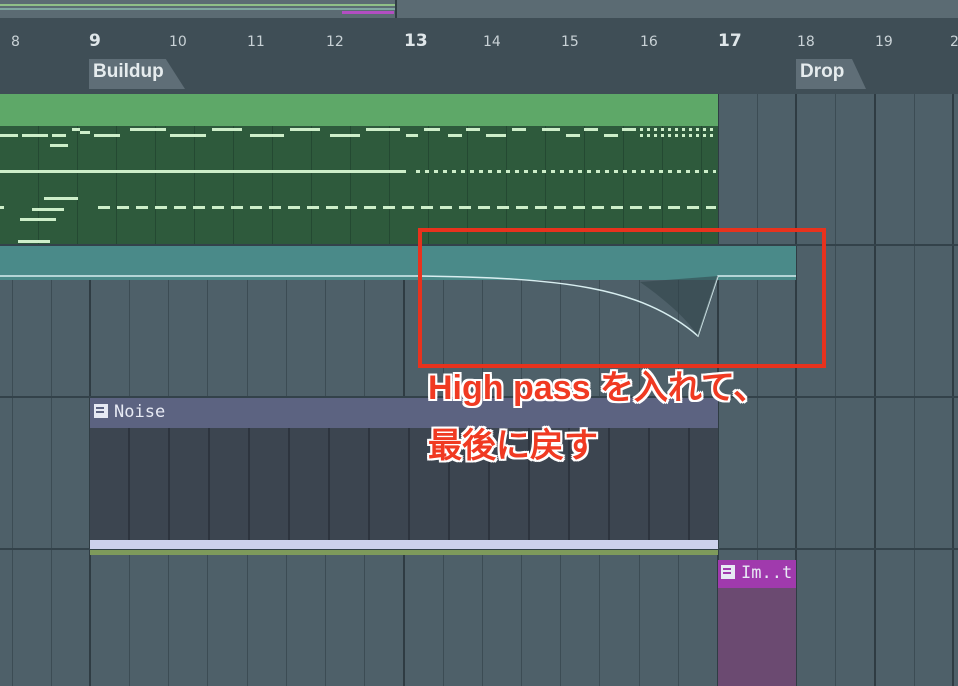  I want to click on noise-waveform-secondary, so click(404, 552).